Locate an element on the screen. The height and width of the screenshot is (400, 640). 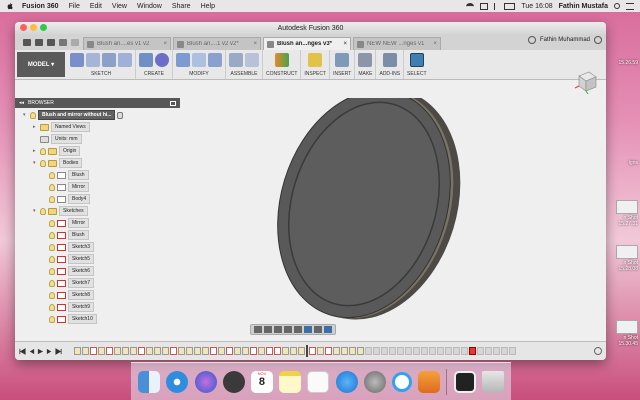
grid-menu-icon is located at coordinates (27, 42).